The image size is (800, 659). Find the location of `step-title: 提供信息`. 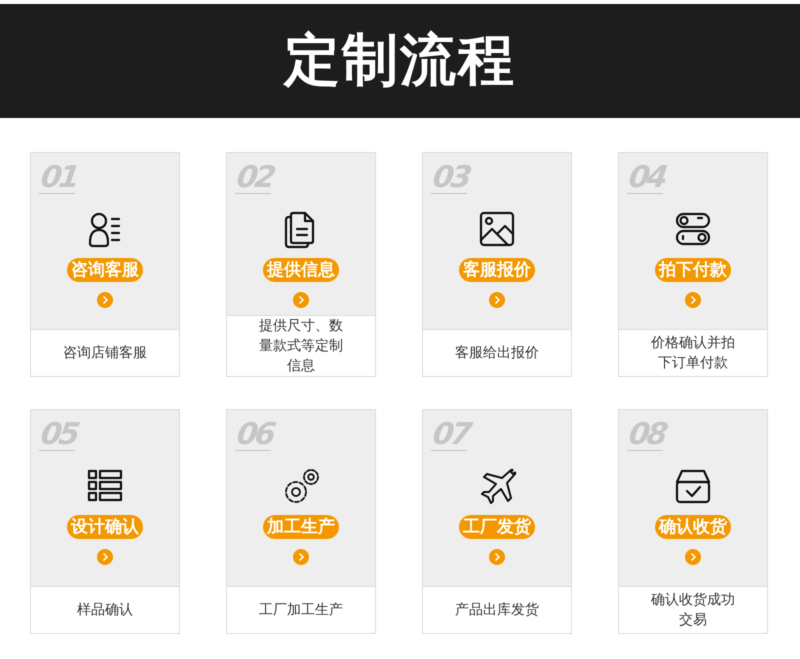

step-title: 提供信息 is located at coordinates (301, 270).